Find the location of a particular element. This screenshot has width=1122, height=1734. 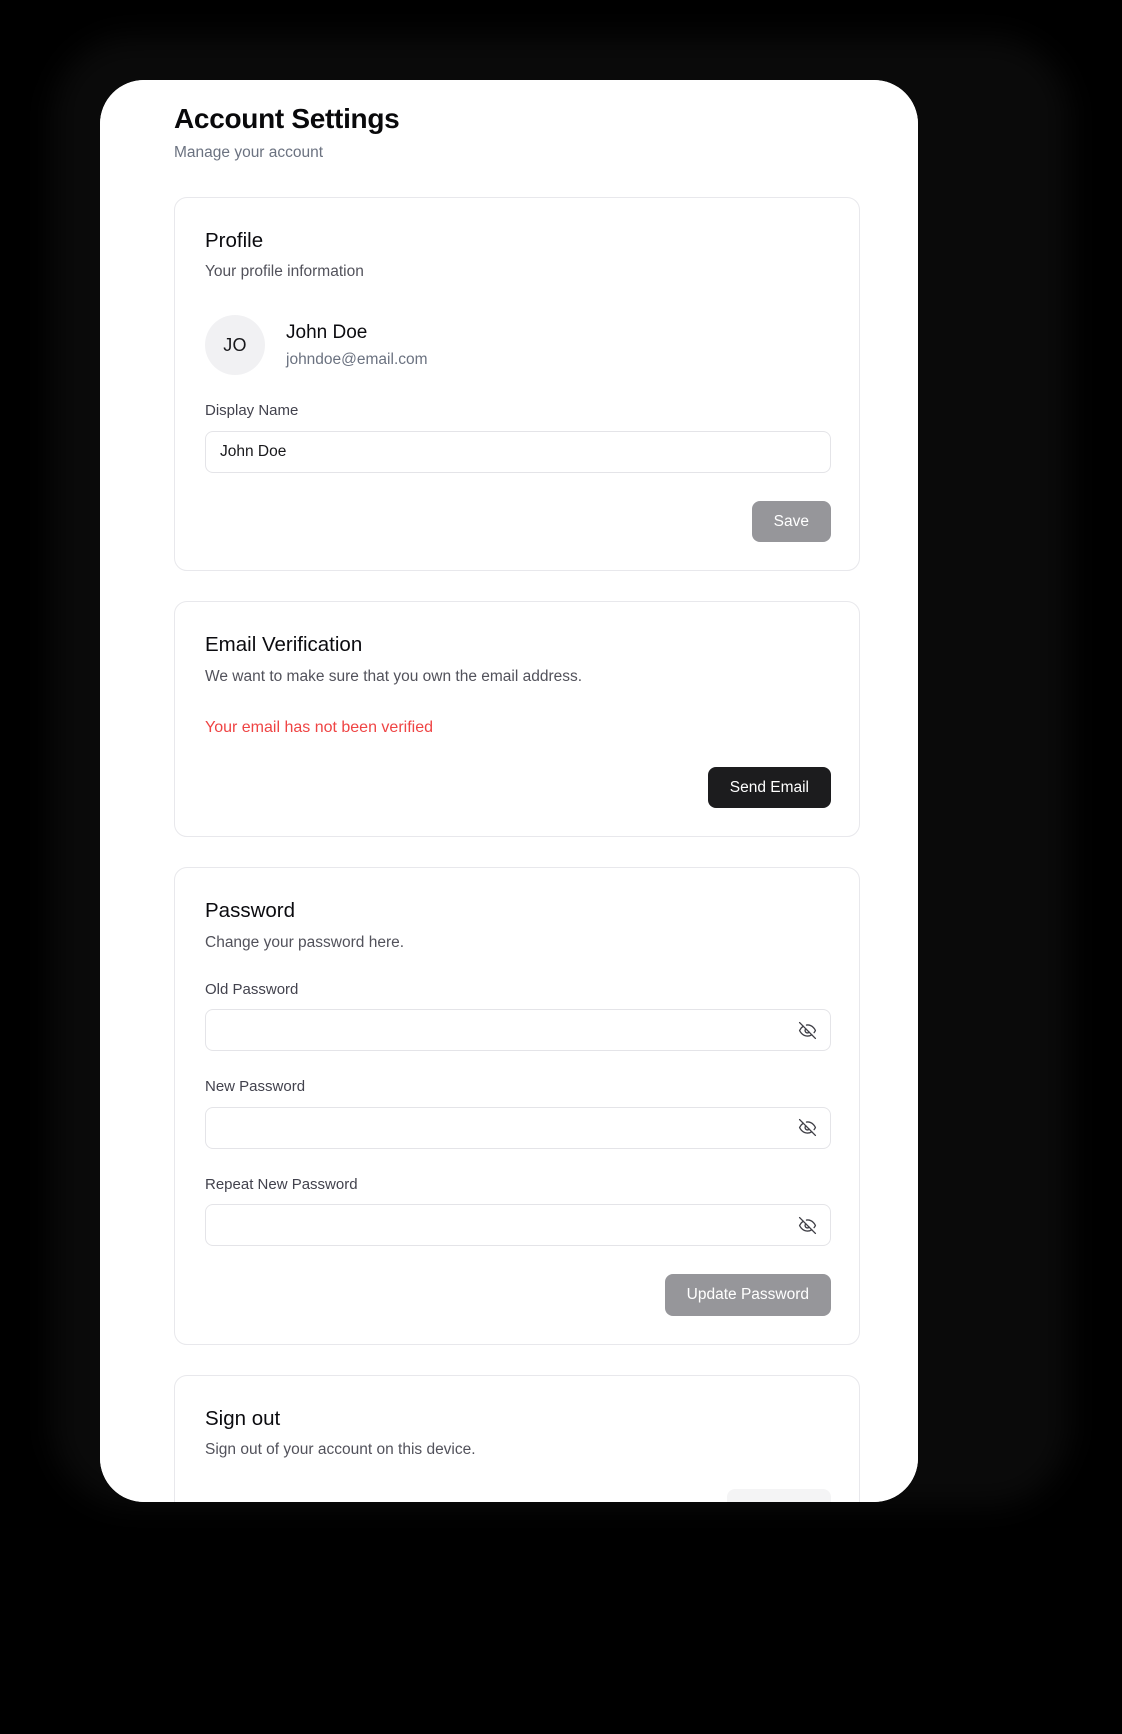

password-actions: Update Password is located at coordinates (518, 1295).